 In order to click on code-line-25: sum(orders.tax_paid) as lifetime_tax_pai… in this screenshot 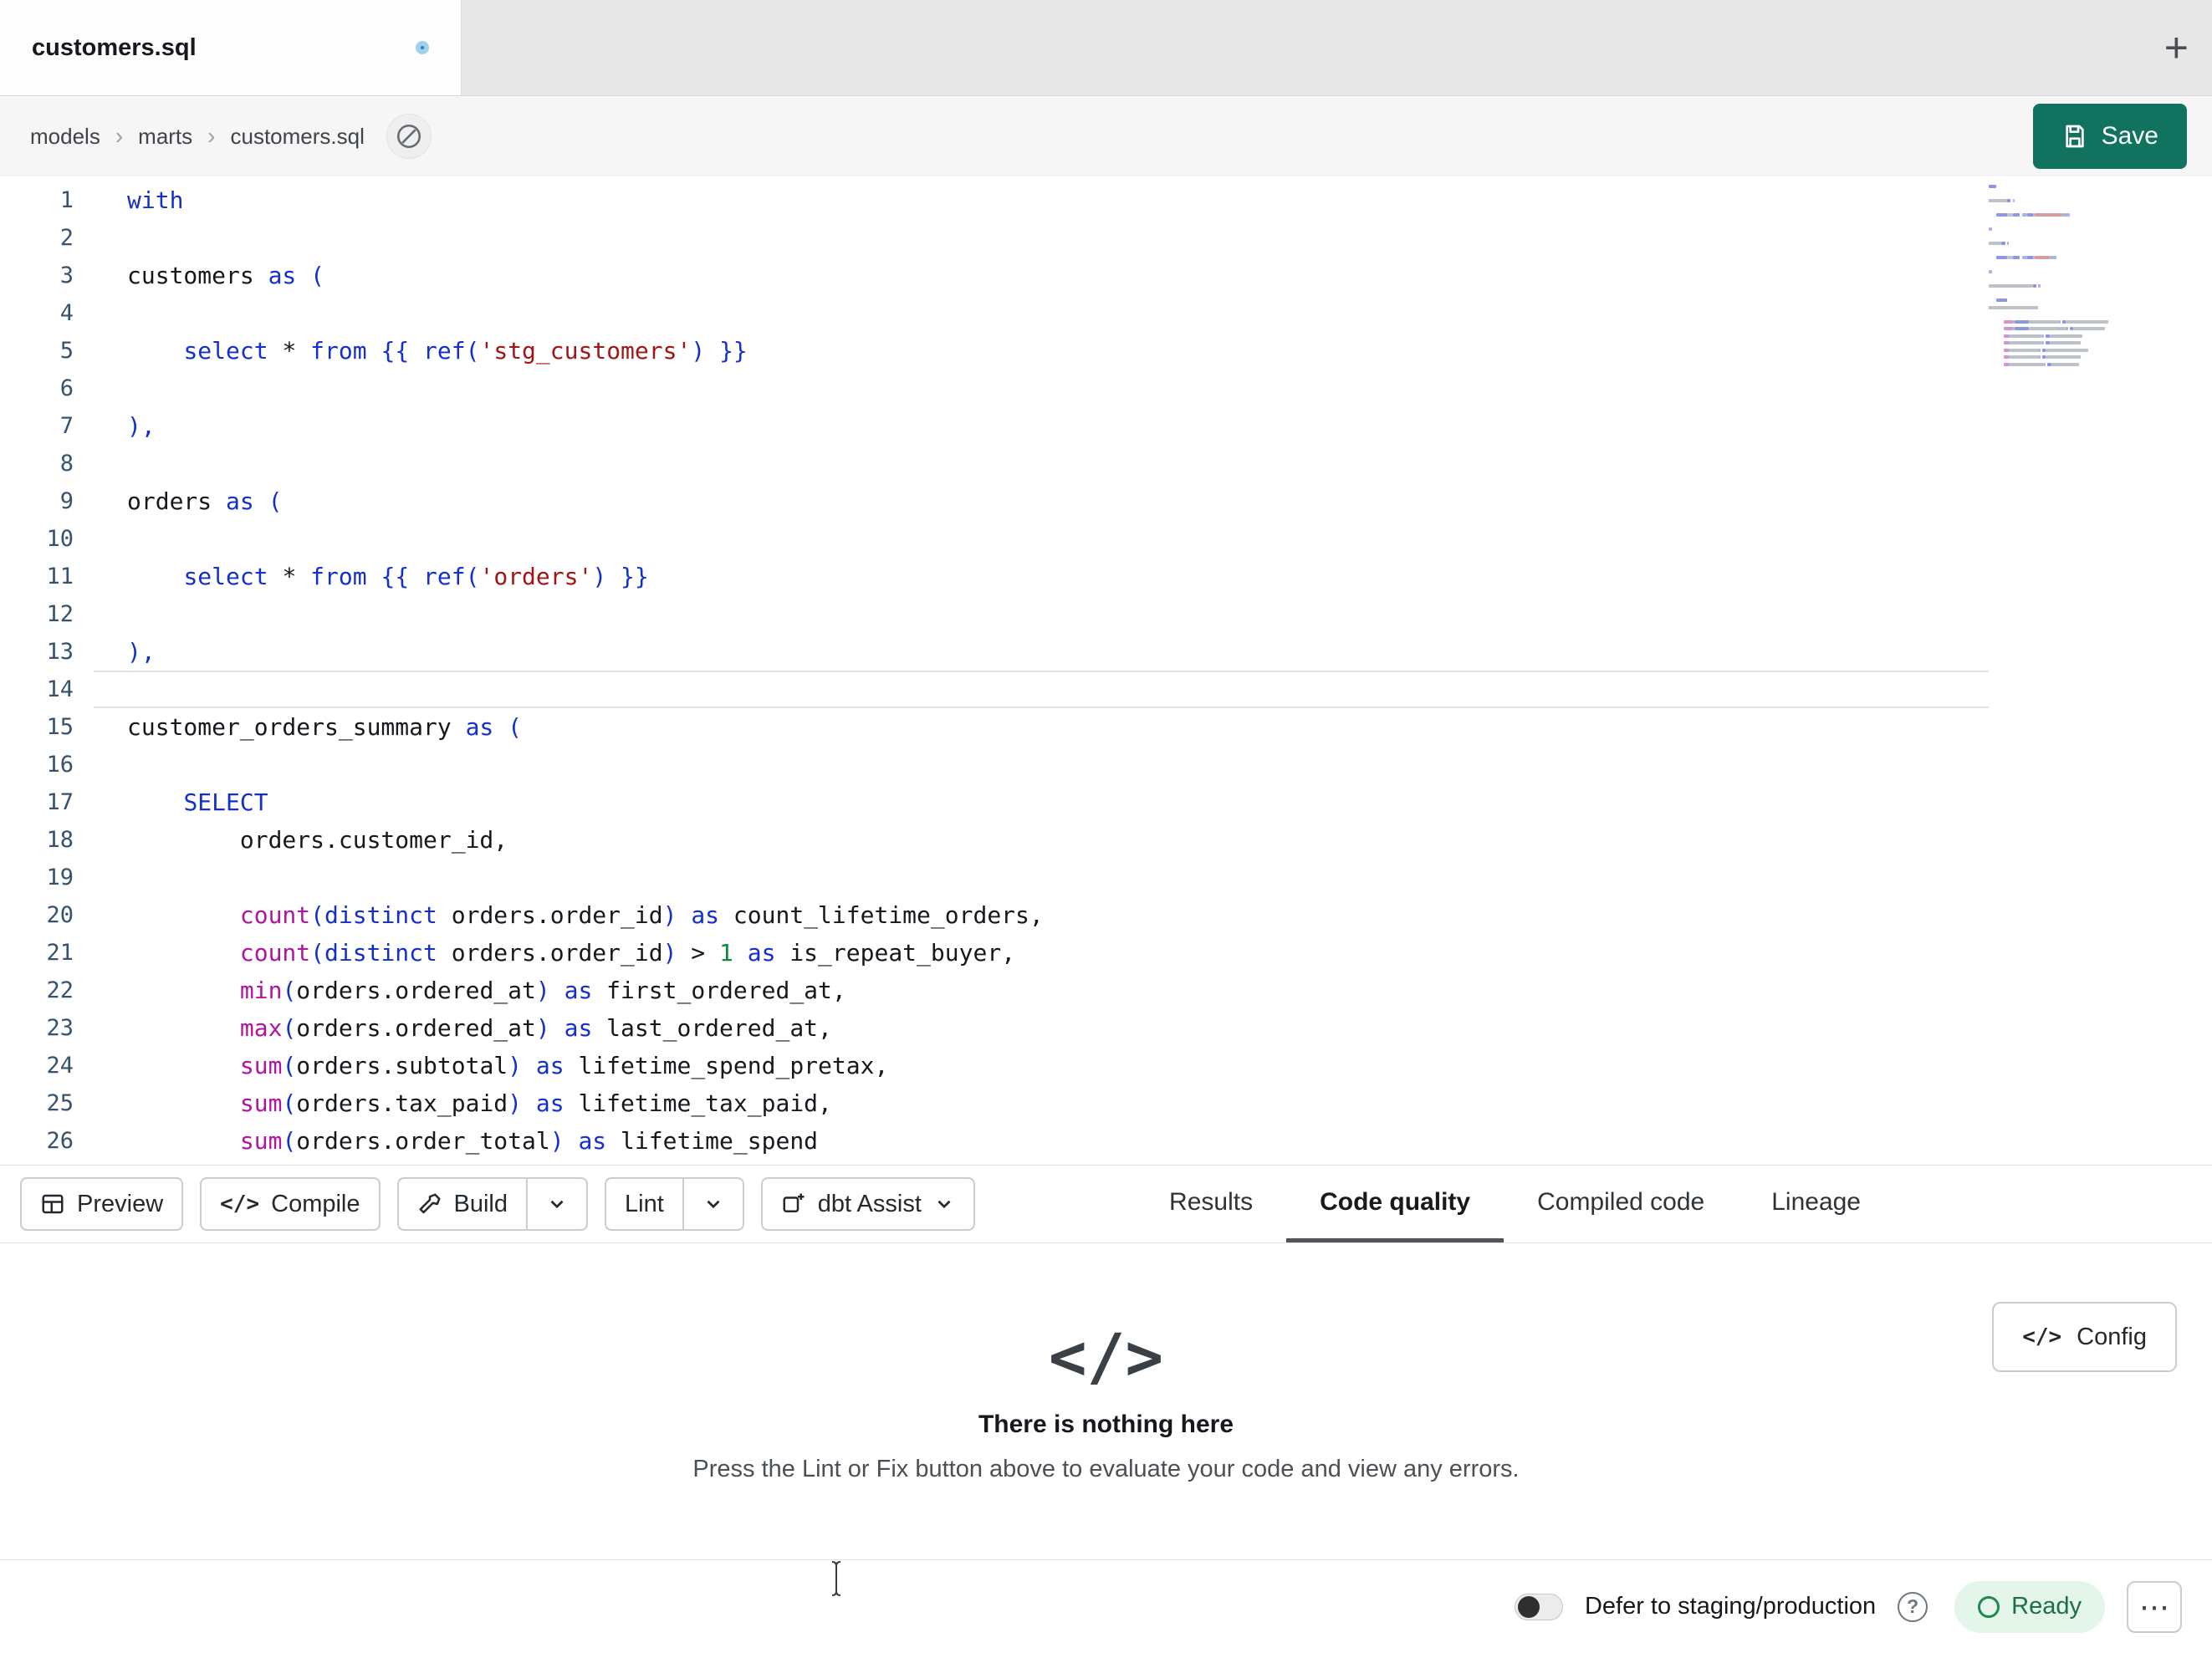, I will do `click(1058, 1103)`.